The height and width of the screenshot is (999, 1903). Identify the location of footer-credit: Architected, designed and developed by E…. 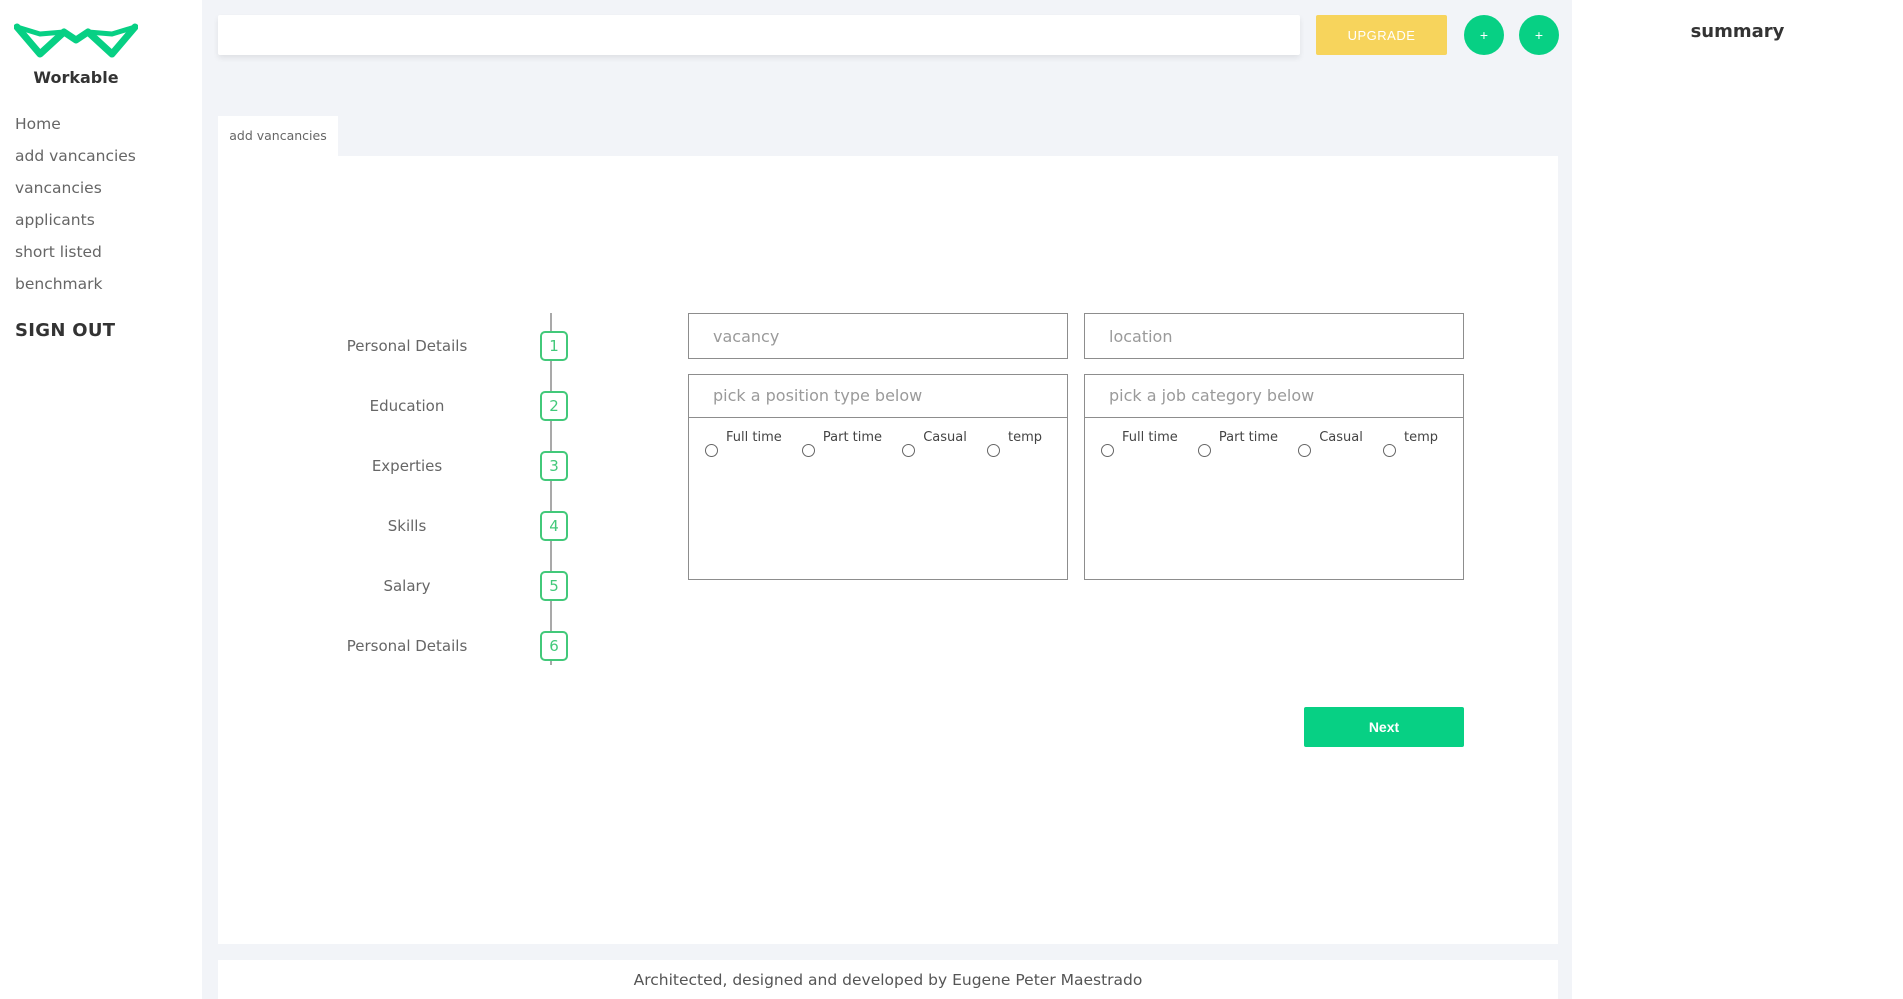
(888, 979).